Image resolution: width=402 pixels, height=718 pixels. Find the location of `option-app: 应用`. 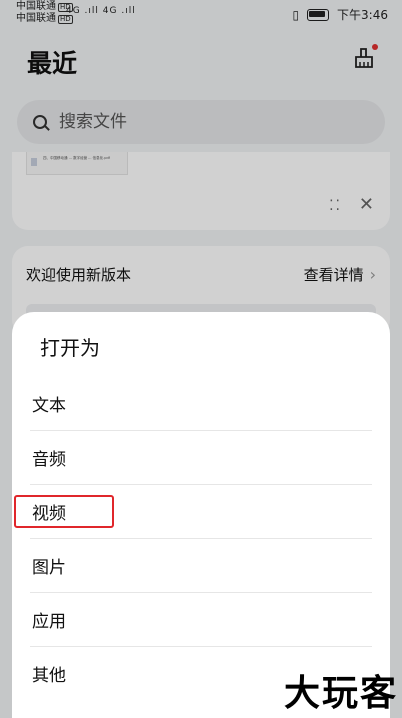

option-app: 应用 is located at coordinates (201, 619).